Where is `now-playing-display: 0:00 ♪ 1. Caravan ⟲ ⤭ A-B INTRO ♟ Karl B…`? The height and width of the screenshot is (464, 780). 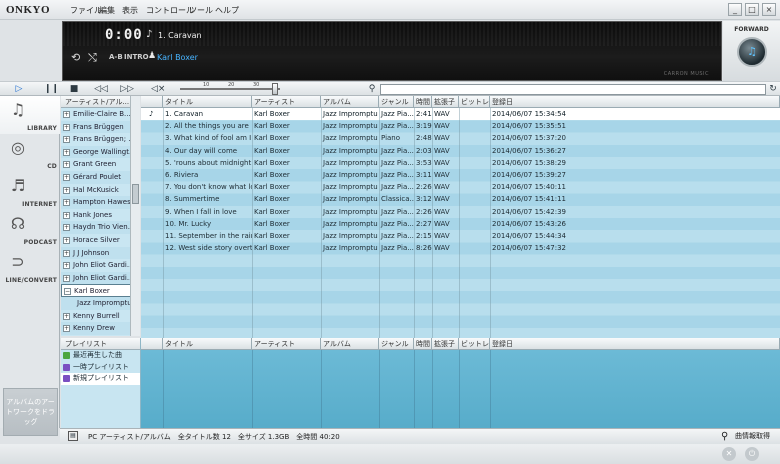 now-playing-display: 0:00 ♪ 1. Caravan ⟲ ⤭ A-B INTRO ♟ Karl B… is located at coordinates (392, 51).